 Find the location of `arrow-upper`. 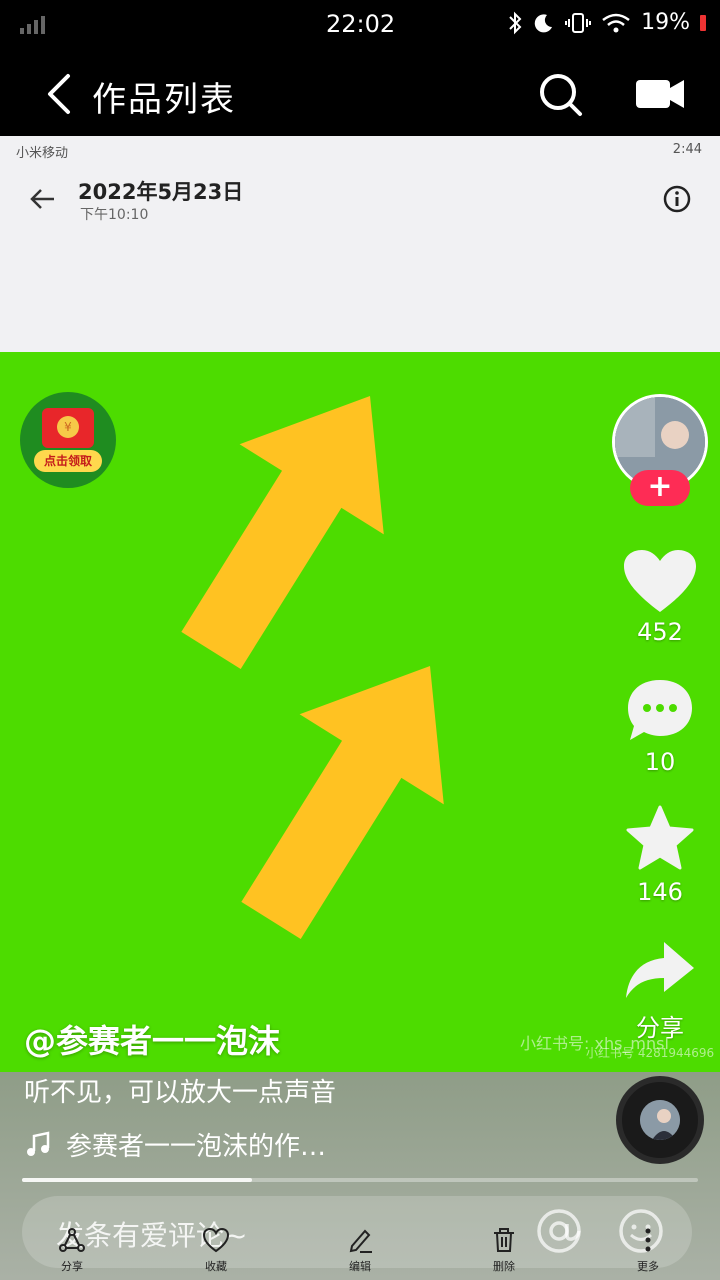

arrow-upper is located at coordinates (282, 532).